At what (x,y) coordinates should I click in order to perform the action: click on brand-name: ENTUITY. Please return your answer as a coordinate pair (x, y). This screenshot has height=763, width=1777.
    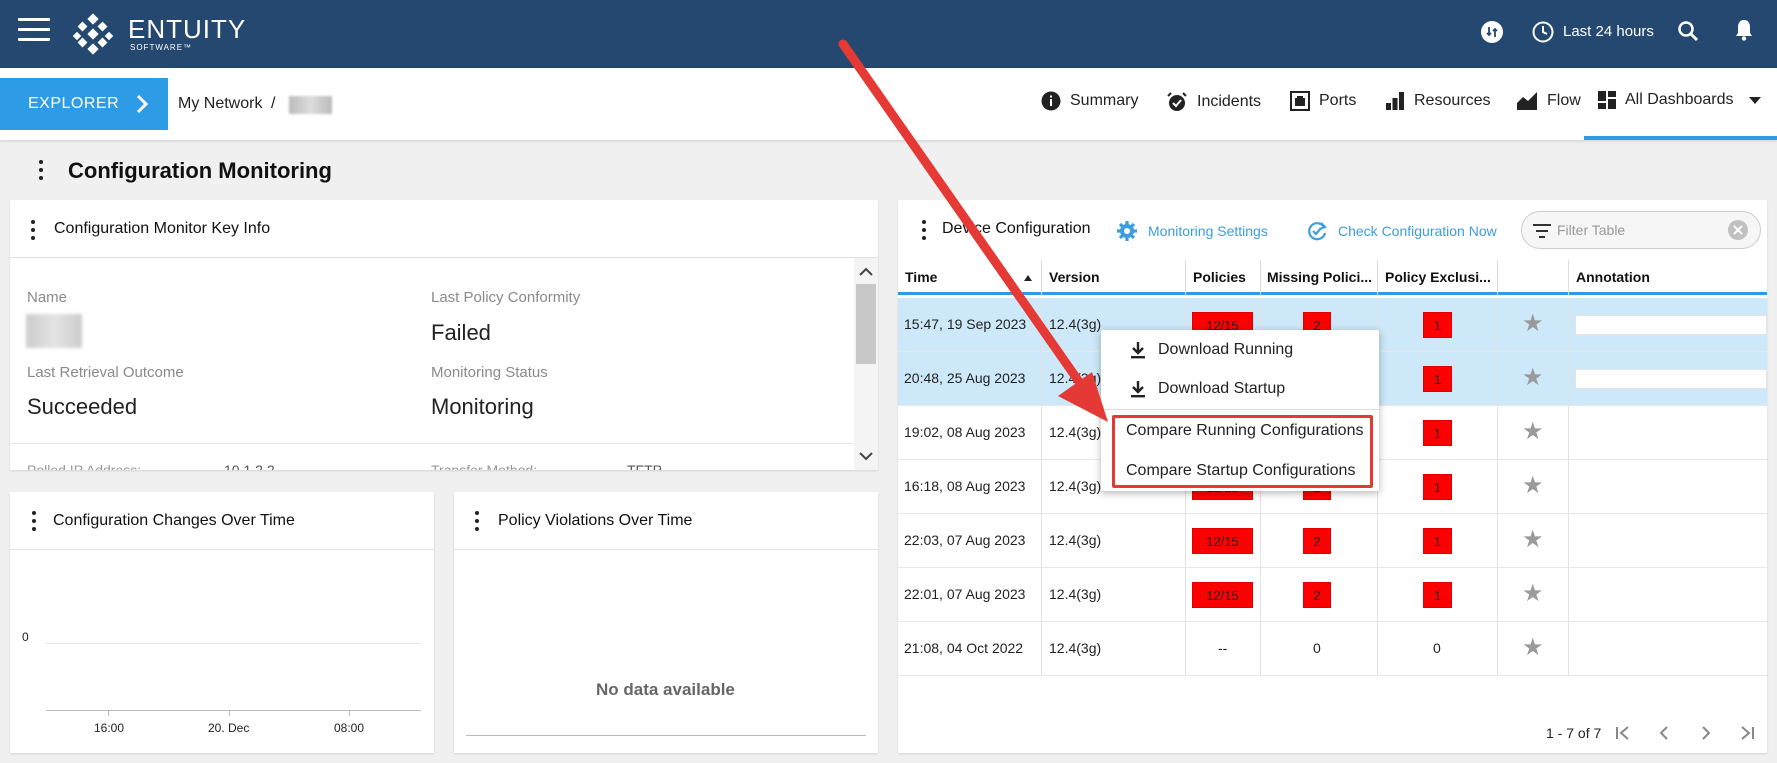
    Looking at the image, I should click on (187, 29).